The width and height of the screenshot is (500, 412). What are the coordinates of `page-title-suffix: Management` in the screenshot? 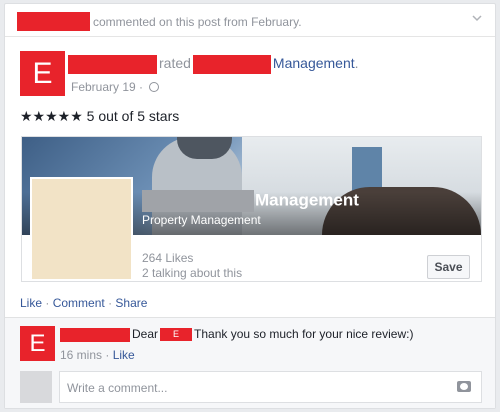 It's located at (307, 200).